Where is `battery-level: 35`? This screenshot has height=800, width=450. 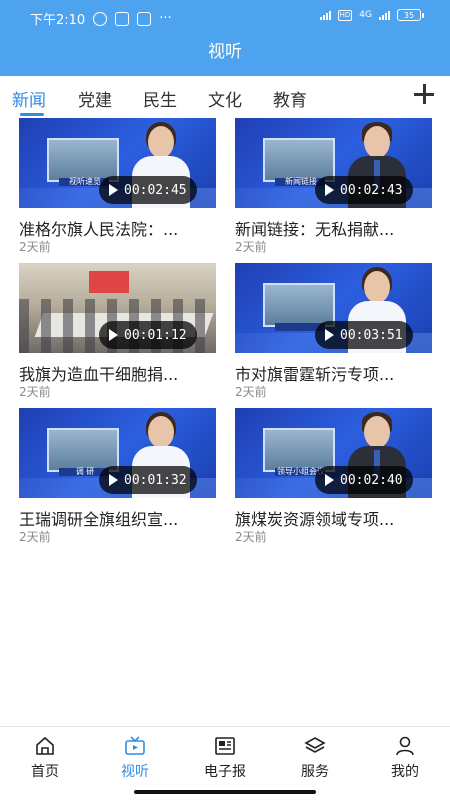
battery-level: 35 is located at coordinates (409, 15).